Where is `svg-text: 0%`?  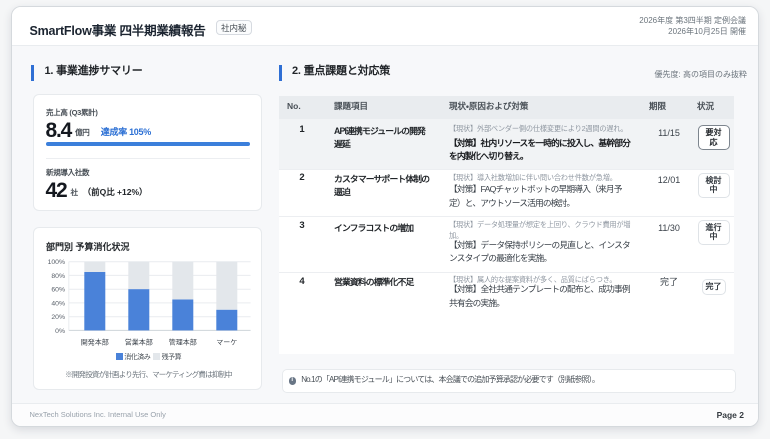 svg-text: 0% is located at coordinates (60, 330).